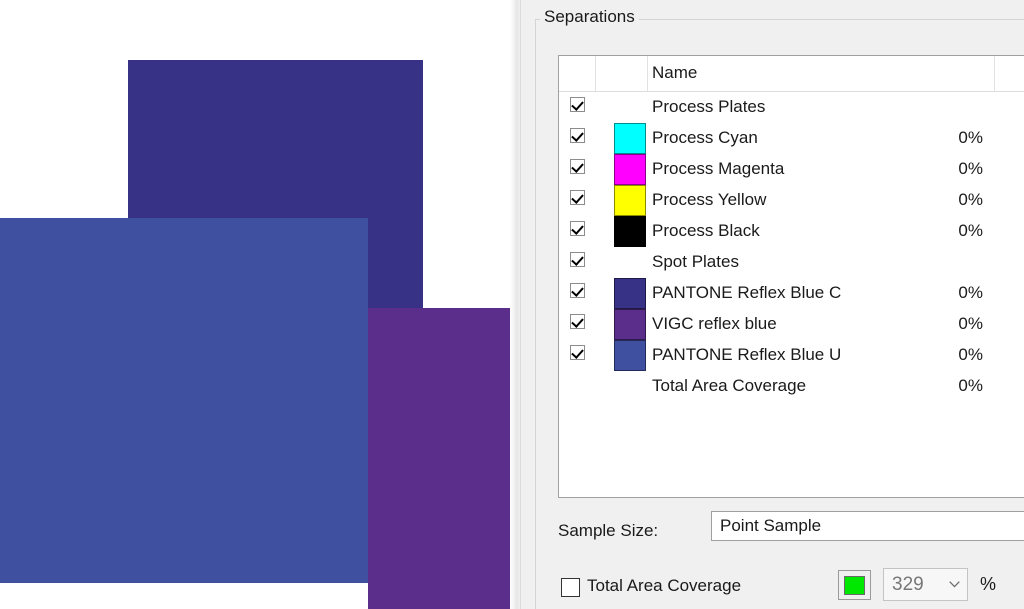 This screenshot has width=1024, height=609. I want to click on total-area-coverage-label: Total Area Coverage, so click(664, 585).